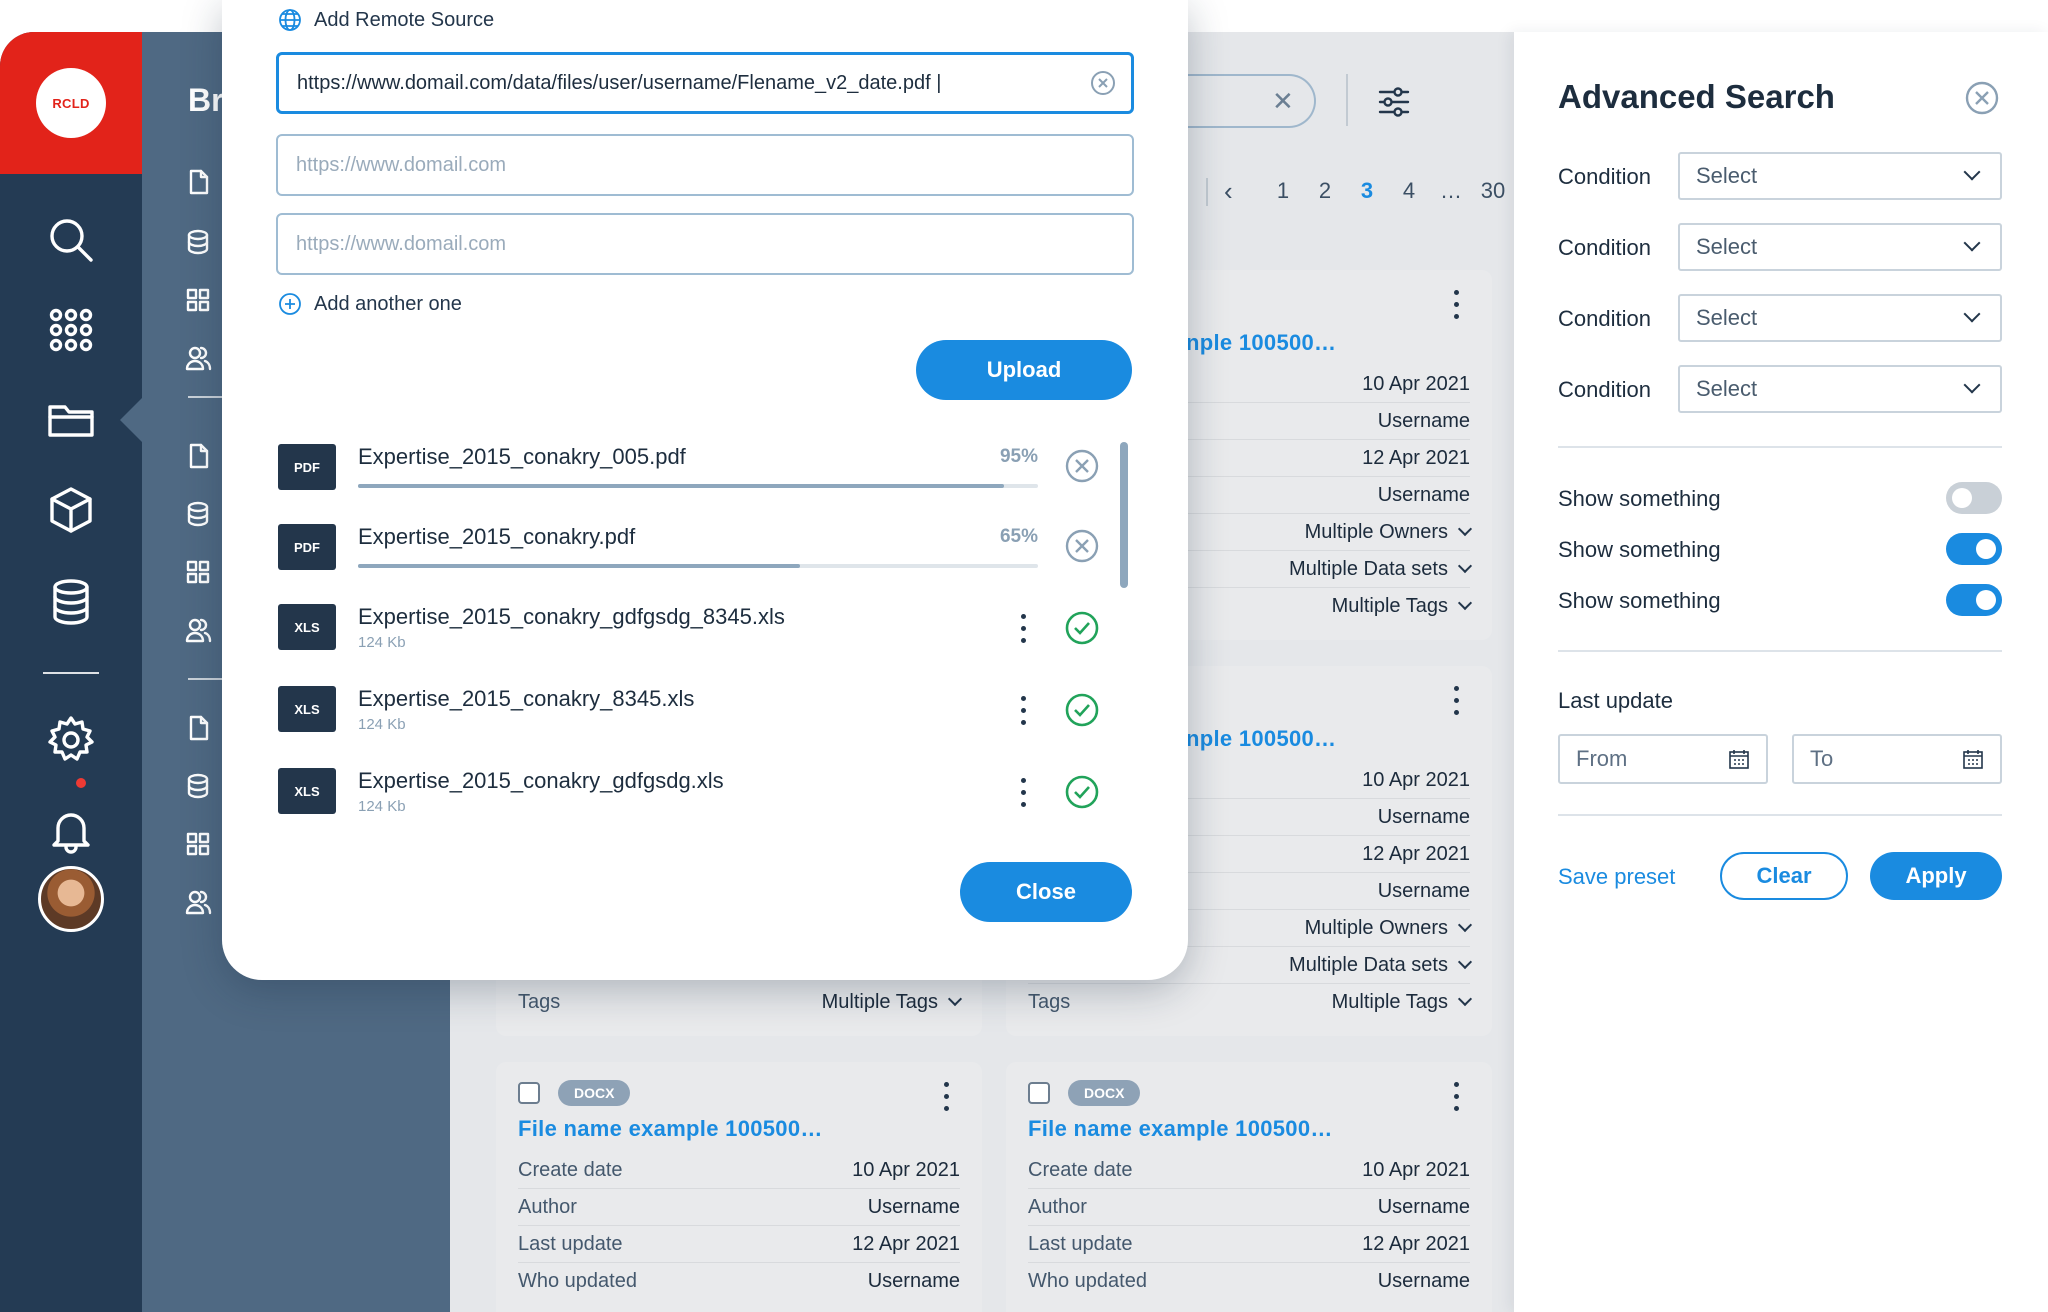 The width and height of the screenshot is (2048, 1312). I want to click on file-type-badge: DOCX, so click(594, 1093).